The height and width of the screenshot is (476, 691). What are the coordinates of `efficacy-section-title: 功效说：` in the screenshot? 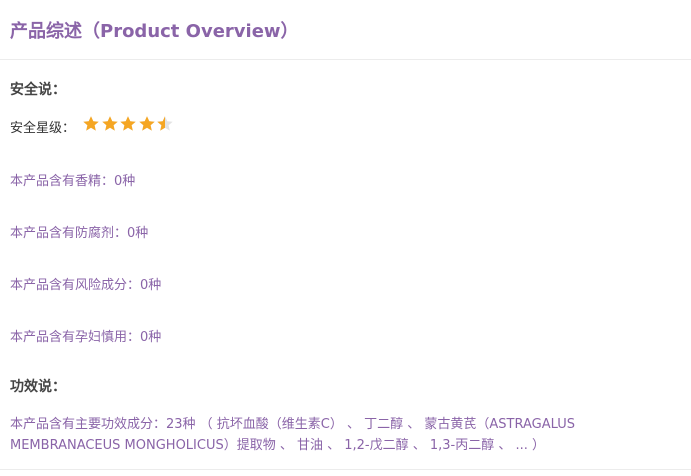 It's located at (38, 387).